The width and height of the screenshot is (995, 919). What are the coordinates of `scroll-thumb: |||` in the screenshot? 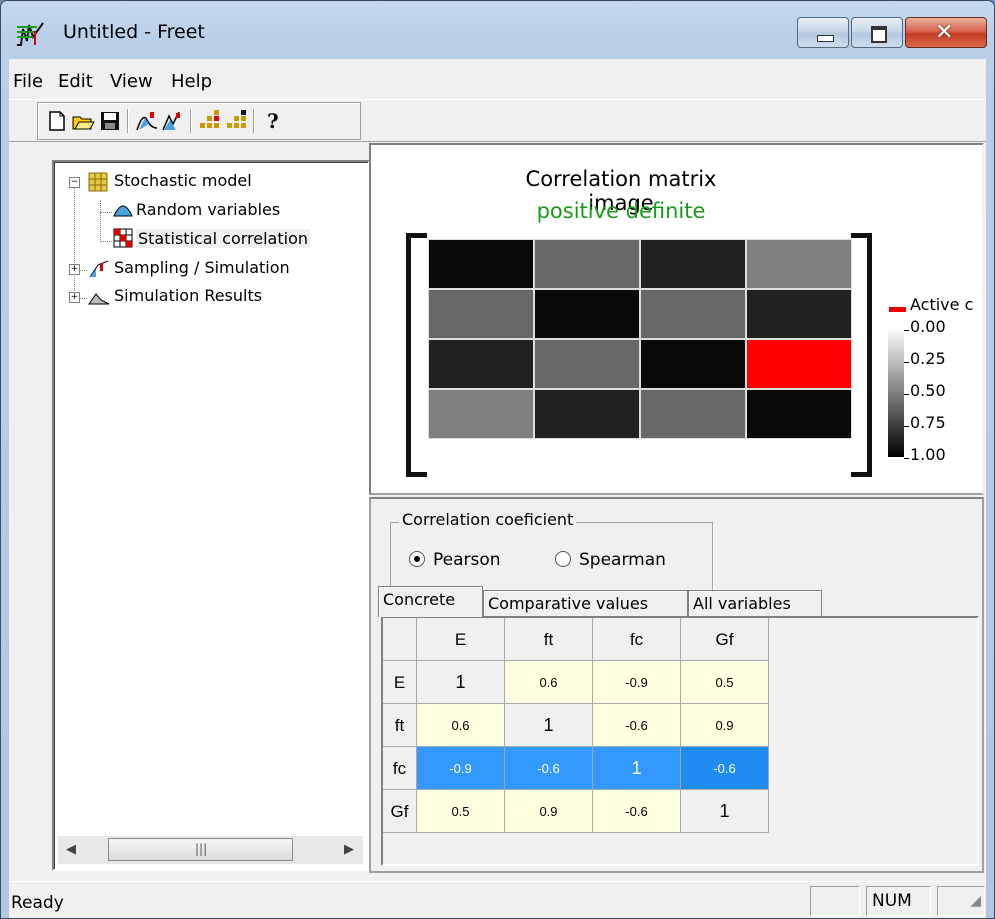 It's located at (200, 849).